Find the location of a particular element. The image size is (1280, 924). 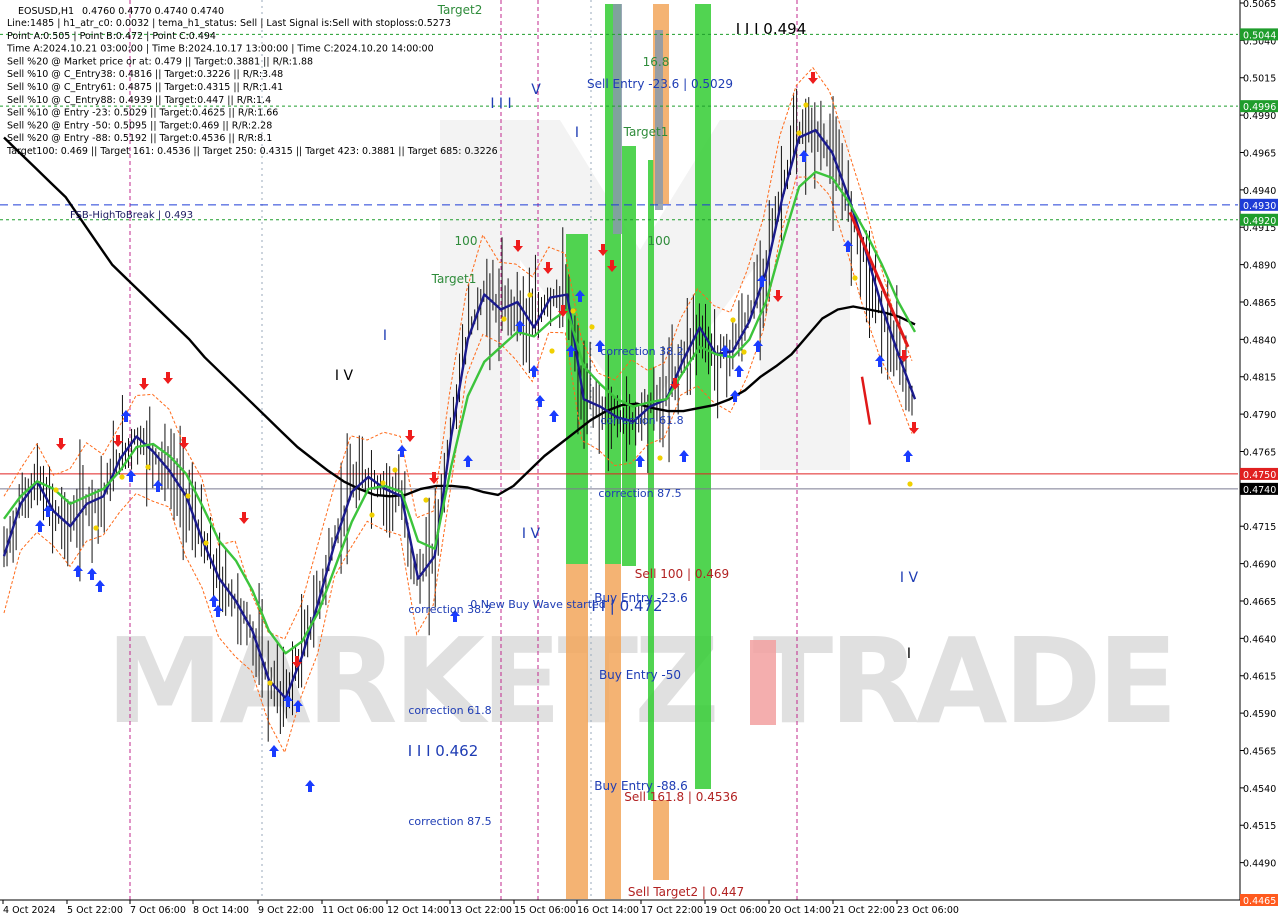

chart-annotation: Buy Entry -50 is located at coordinates (640, 675).